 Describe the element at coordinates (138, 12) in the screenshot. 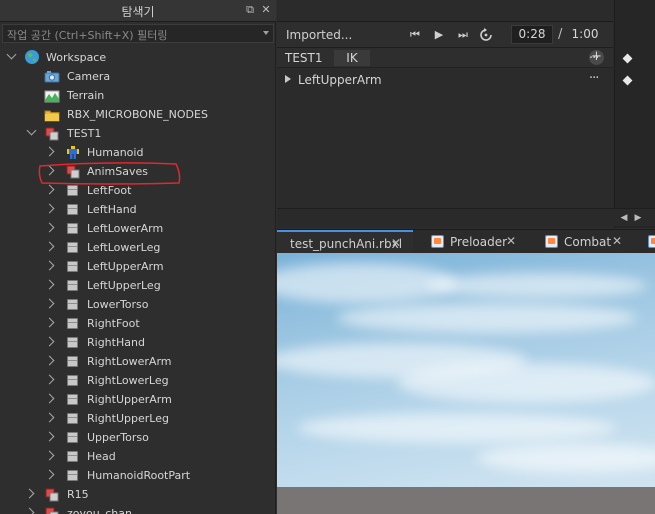

I see `explorer-title: 탐색기` at that location.